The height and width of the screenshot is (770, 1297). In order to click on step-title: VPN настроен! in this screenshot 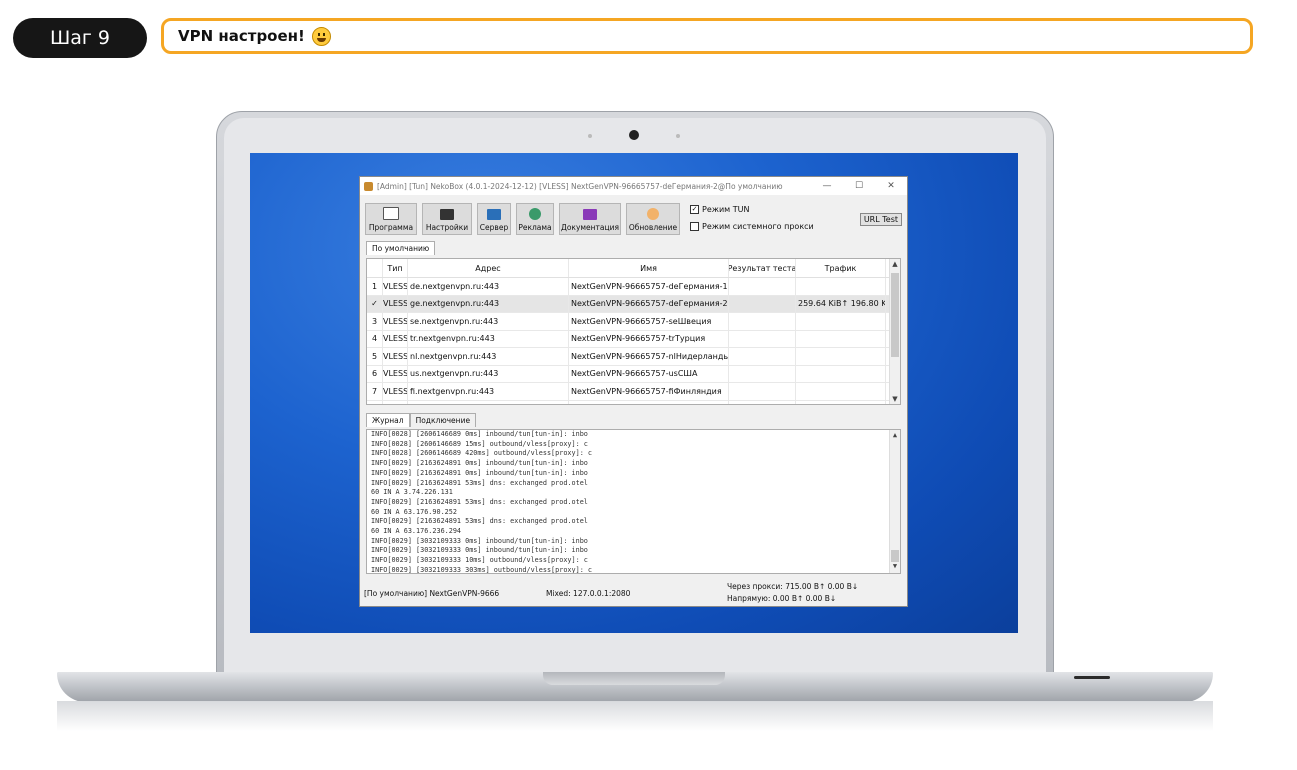, I will do `click(241, 36)`.